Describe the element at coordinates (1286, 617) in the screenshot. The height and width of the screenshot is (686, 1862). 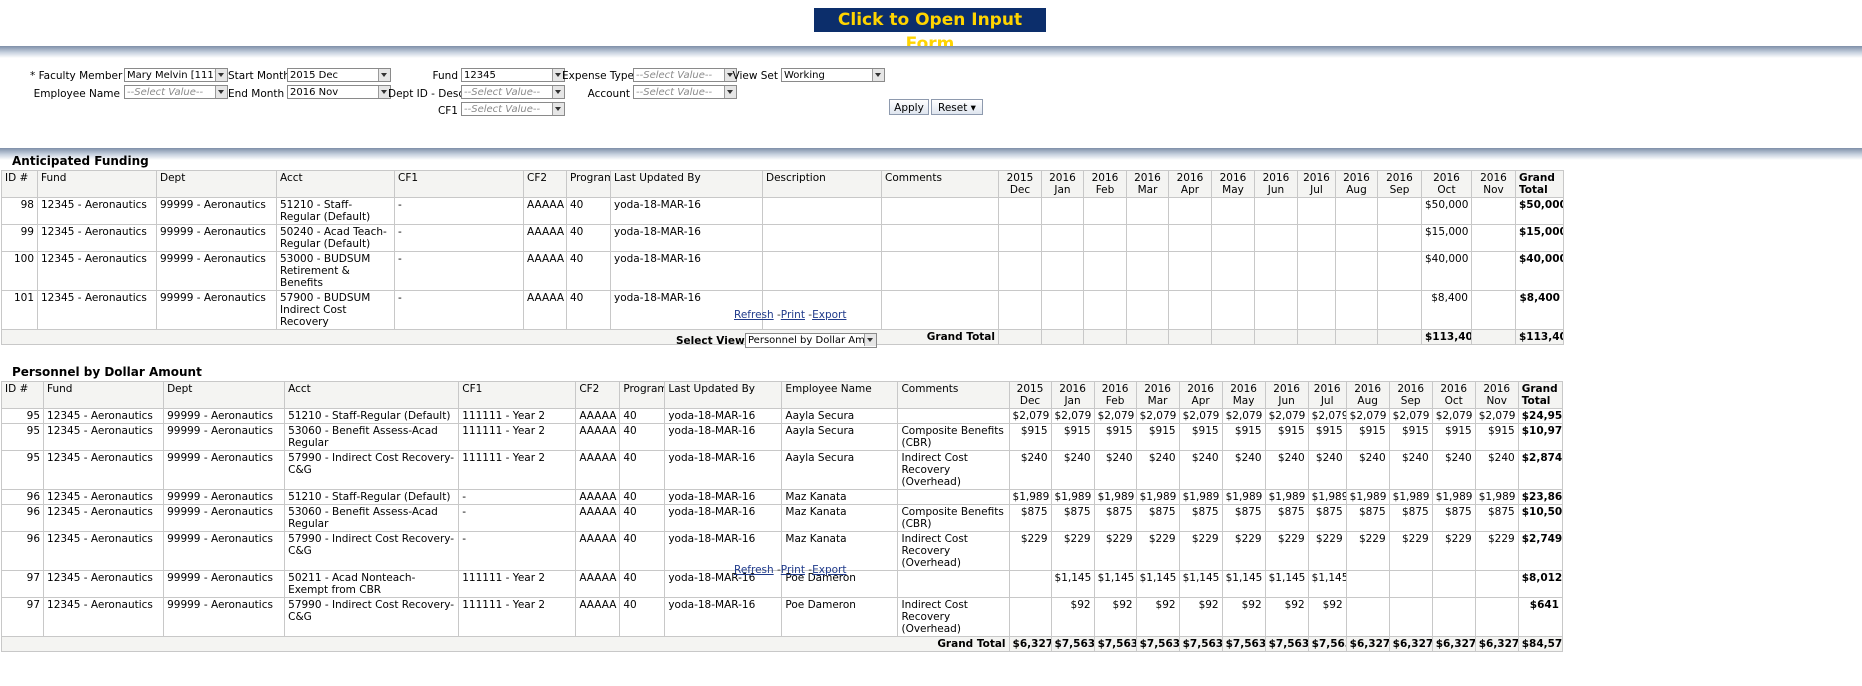
I see `cell-month-value: $92` at that location.